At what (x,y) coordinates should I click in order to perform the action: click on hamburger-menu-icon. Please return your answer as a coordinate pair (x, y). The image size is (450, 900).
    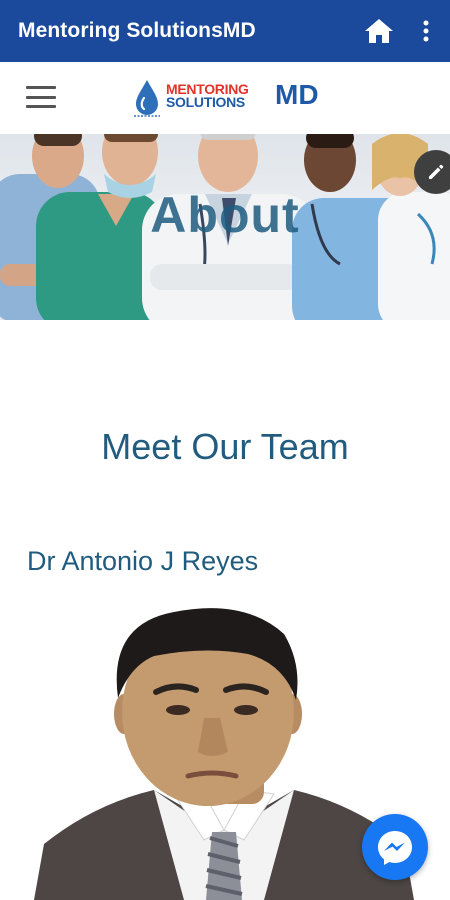
    Looking at the image, I should click on (41, 97).